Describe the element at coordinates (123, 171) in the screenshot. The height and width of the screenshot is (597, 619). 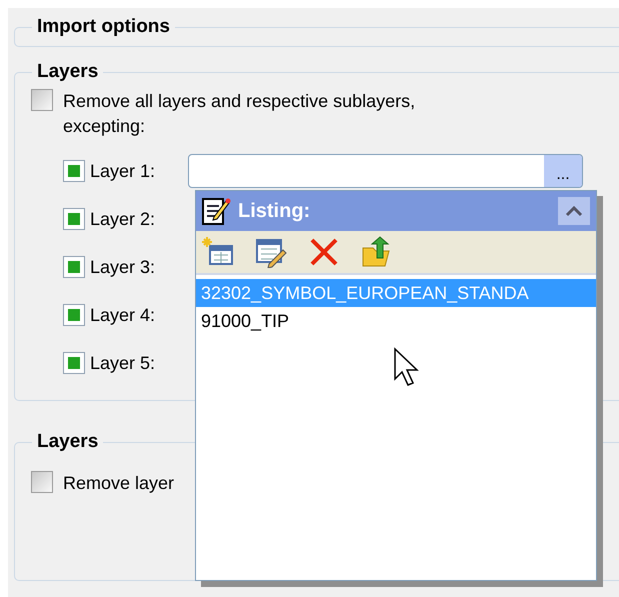
I see `layer-label: Layer 1:` at that location.